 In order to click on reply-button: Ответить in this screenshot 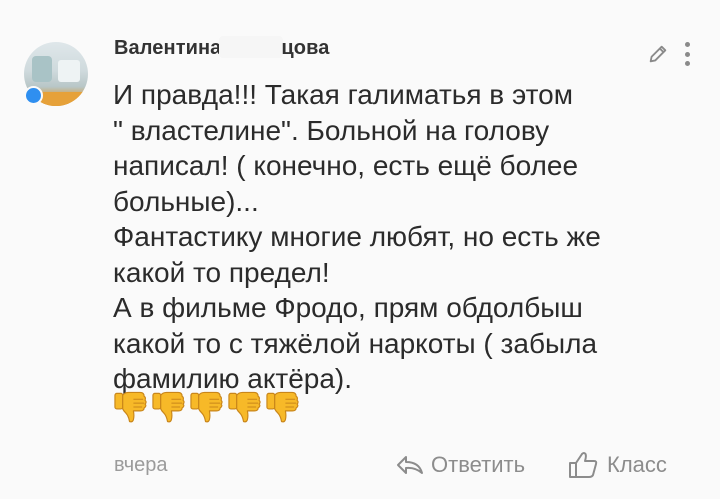, I will do `click(460, 465)`.